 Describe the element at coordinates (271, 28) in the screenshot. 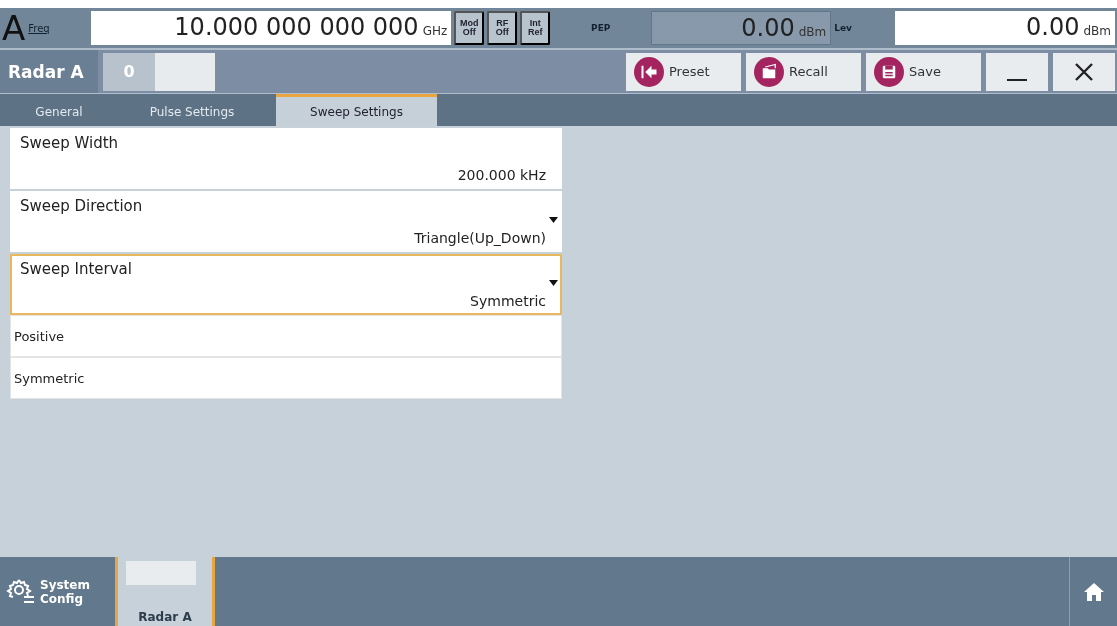

I see `frequency-field: 10.000 000 000 000 GHz` at that location.